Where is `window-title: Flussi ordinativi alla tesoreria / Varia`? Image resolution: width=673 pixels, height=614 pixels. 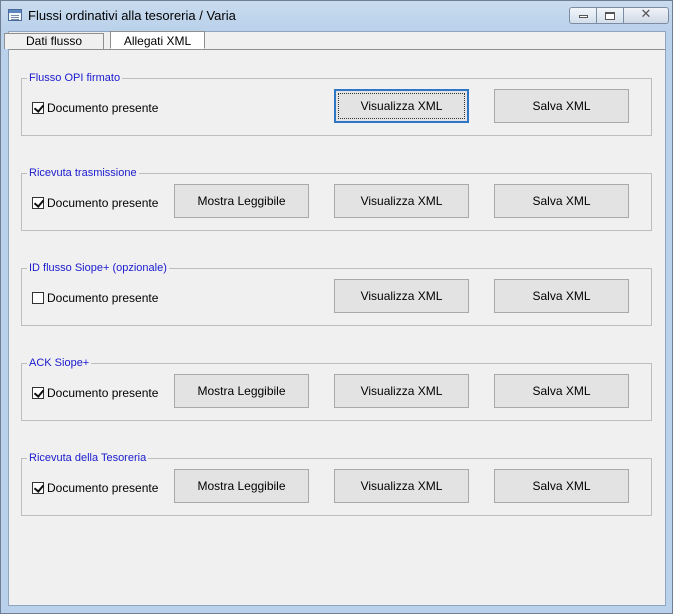
window-title: Flussi ordinativi alla tesoreria / Varia is located at coordinates (132, 15).